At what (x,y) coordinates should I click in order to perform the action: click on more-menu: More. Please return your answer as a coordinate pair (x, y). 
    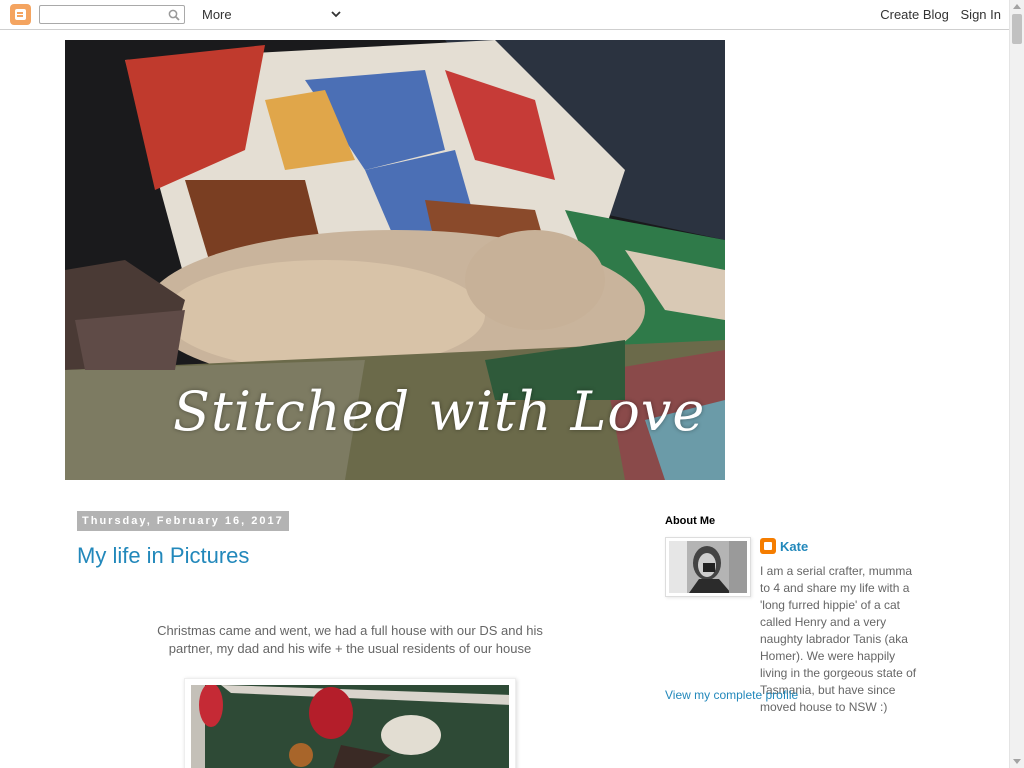
    Looking at the image, I should click on (217, 14).